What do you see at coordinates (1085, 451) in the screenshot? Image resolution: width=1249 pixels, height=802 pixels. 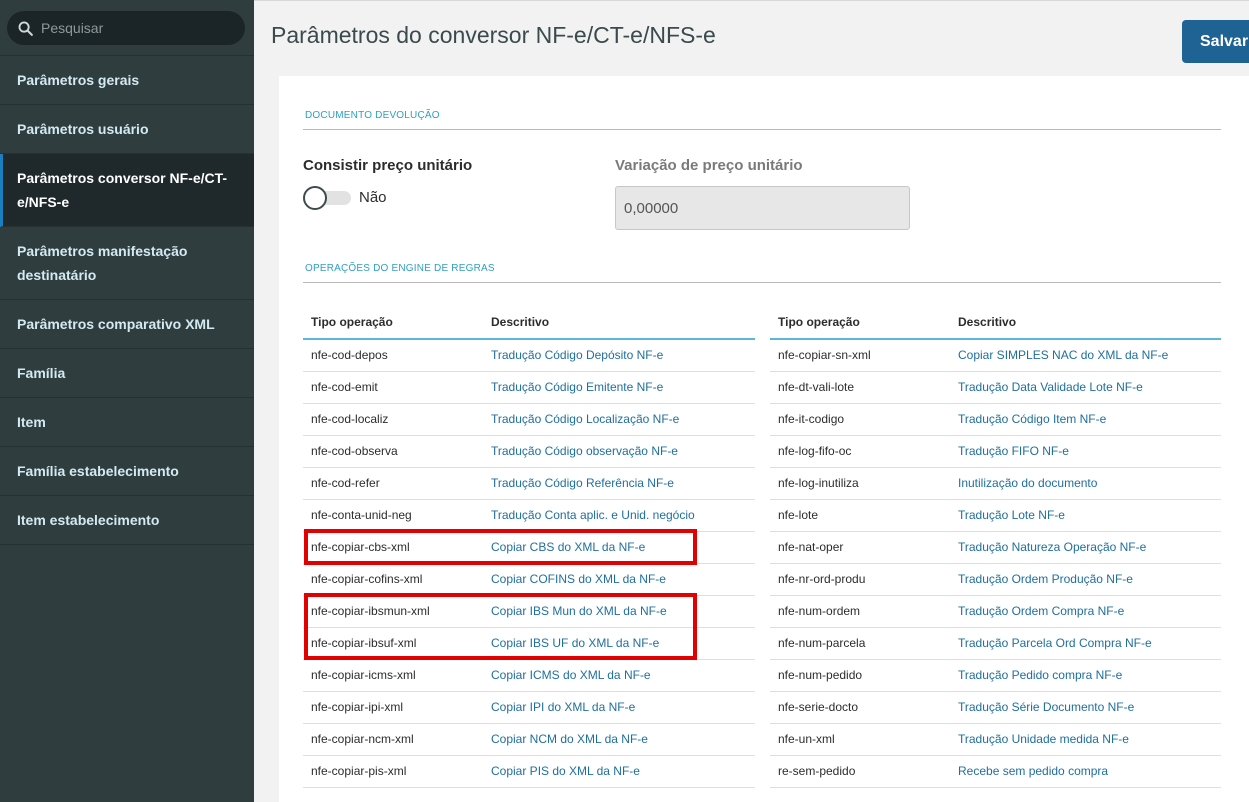 I see `operation-description-cell: Tradução FIFO NF-e` at bounding box center [1085, 451].